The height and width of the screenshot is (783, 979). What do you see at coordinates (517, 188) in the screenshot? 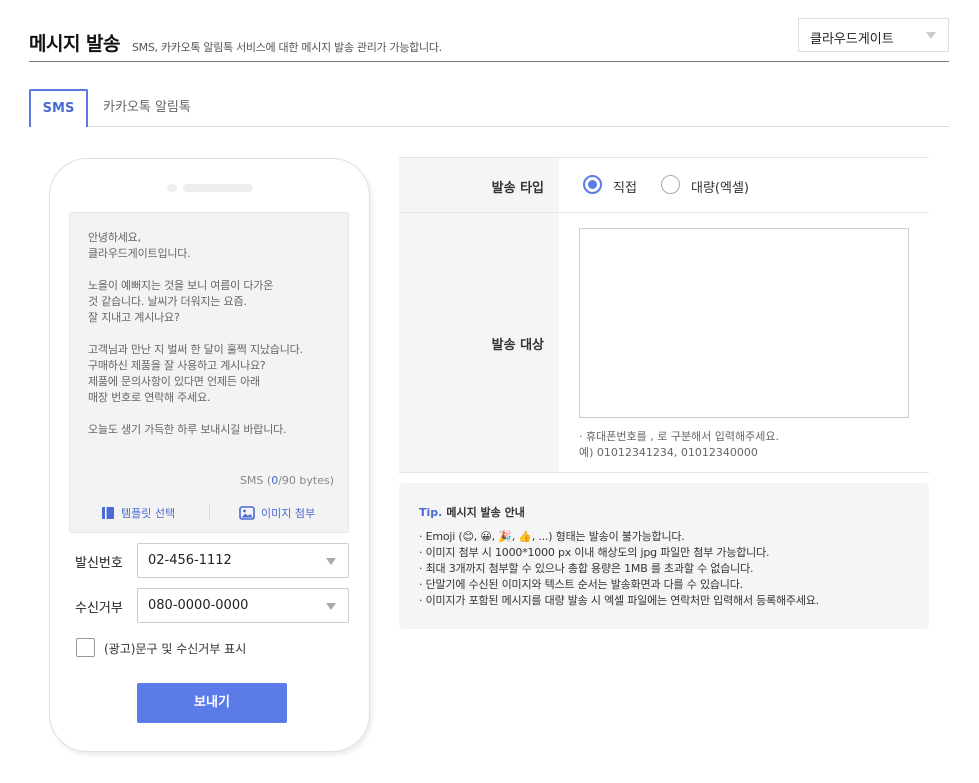
I see `send-type-label: 발송 타입` at bounding box center [517, 188].